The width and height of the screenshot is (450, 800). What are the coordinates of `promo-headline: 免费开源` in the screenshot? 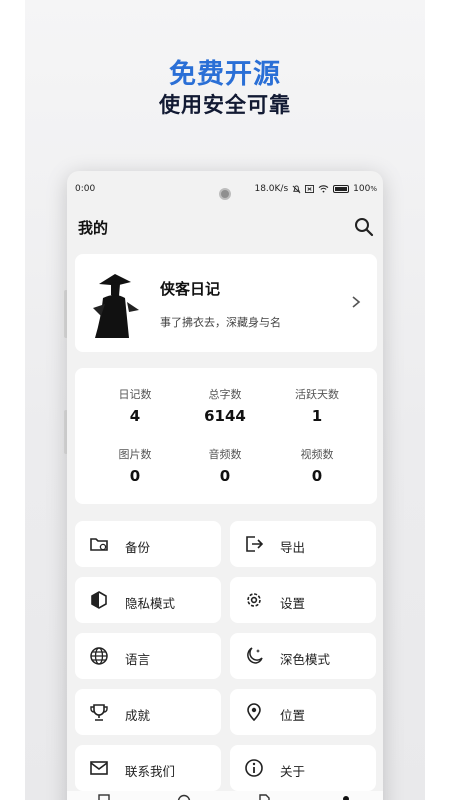 It's located at (225, 74).